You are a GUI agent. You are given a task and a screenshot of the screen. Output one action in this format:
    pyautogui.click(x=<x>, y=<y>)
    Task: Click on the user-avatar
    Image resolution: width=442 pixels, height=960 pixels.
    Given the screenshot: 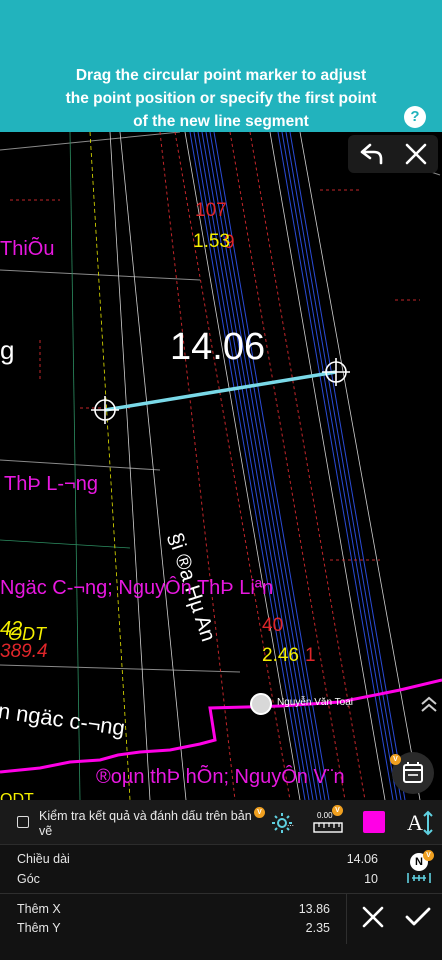 What is the action you would take?
    pyautogui.click(x=261, y=704)
    